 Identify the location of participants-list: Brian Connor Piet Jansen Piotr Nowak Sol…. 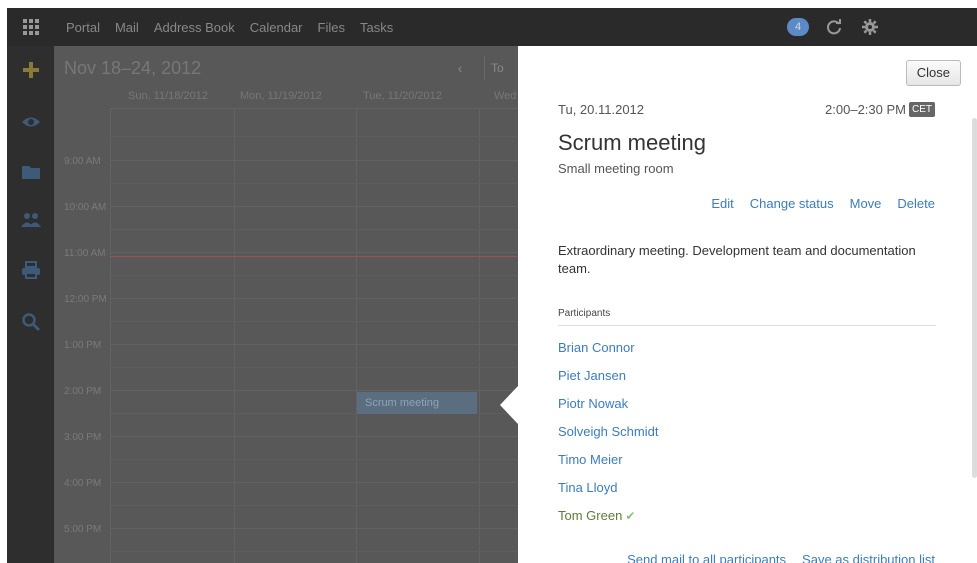
(608, 438).